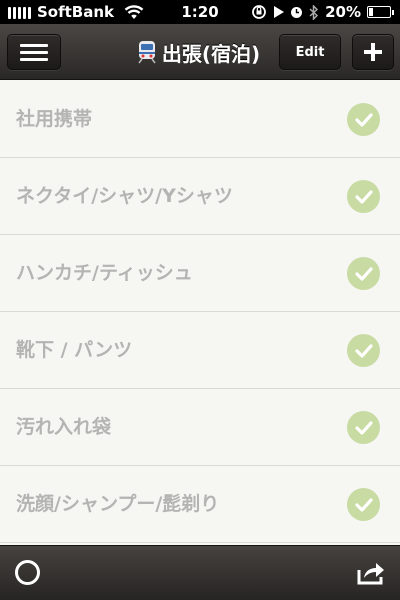 Image resolution: width=400 pixels, height=600 pixels. Describe the element at coordinates (211, 53) in the screenshot. I see `page-title: 出張(宿泊)` at that location.